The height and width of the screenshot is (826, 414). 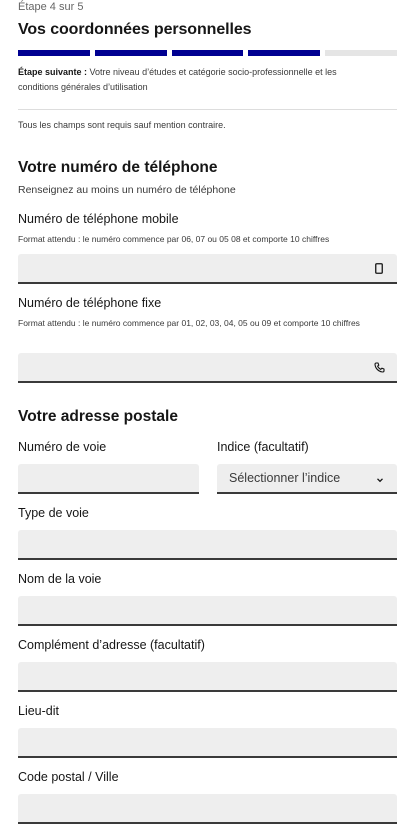 I want to click on landline-phone-icon, so click(x=379, y=367).